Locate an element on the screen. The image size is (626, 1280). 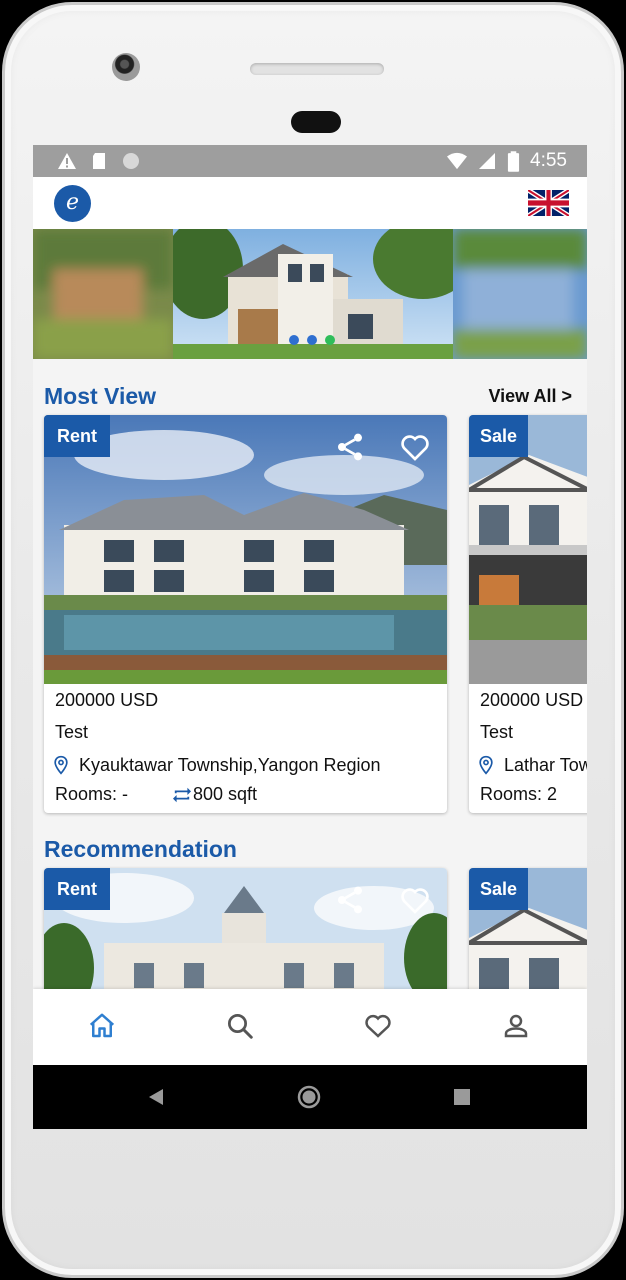
property-location: Kyauktawar Township,Yangon Region is located at coordinates (216, 765).